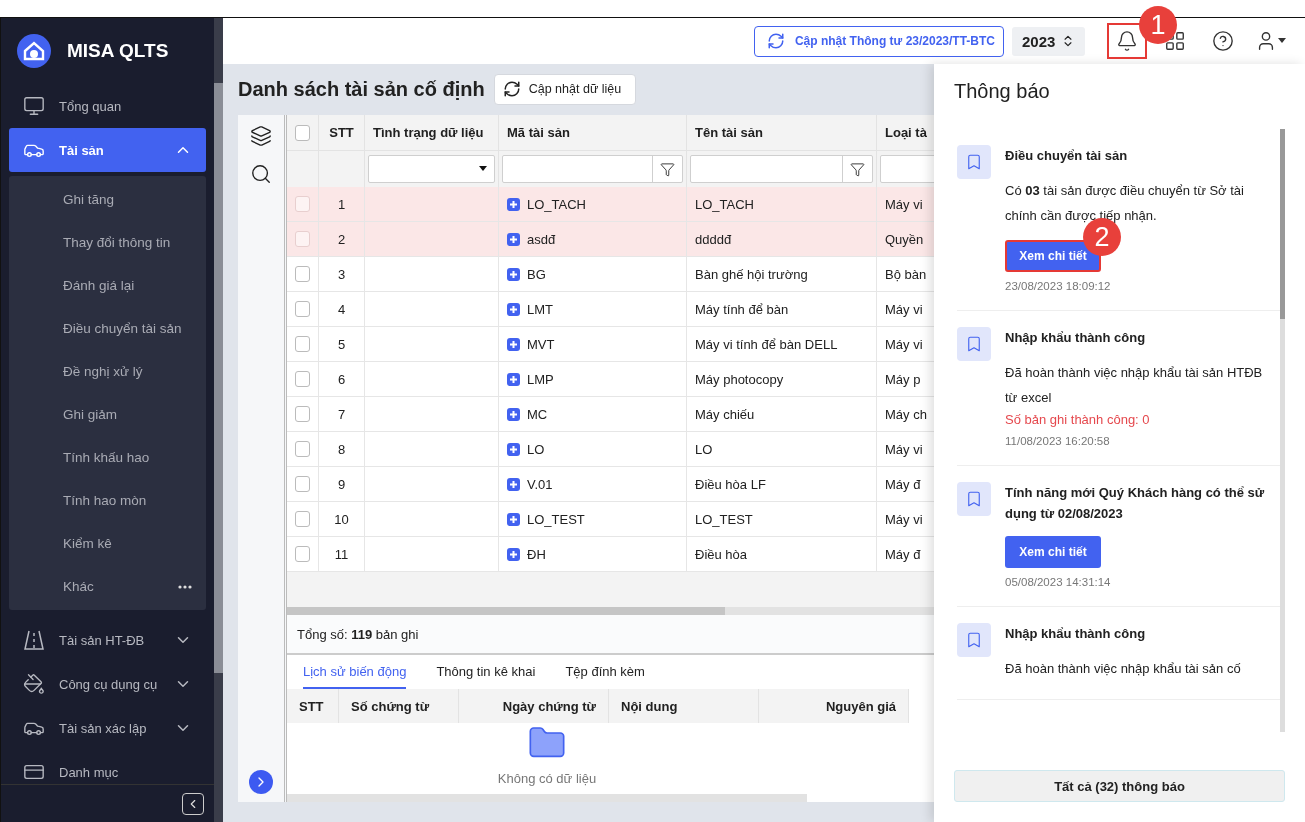 Image resolution: width=1305 pixels, height=822 pixels. What do you see at coordinates (107, 285) in the screenshot?
I see `submenu-item: Đánh giá lại` at bounding box center [107, 285].